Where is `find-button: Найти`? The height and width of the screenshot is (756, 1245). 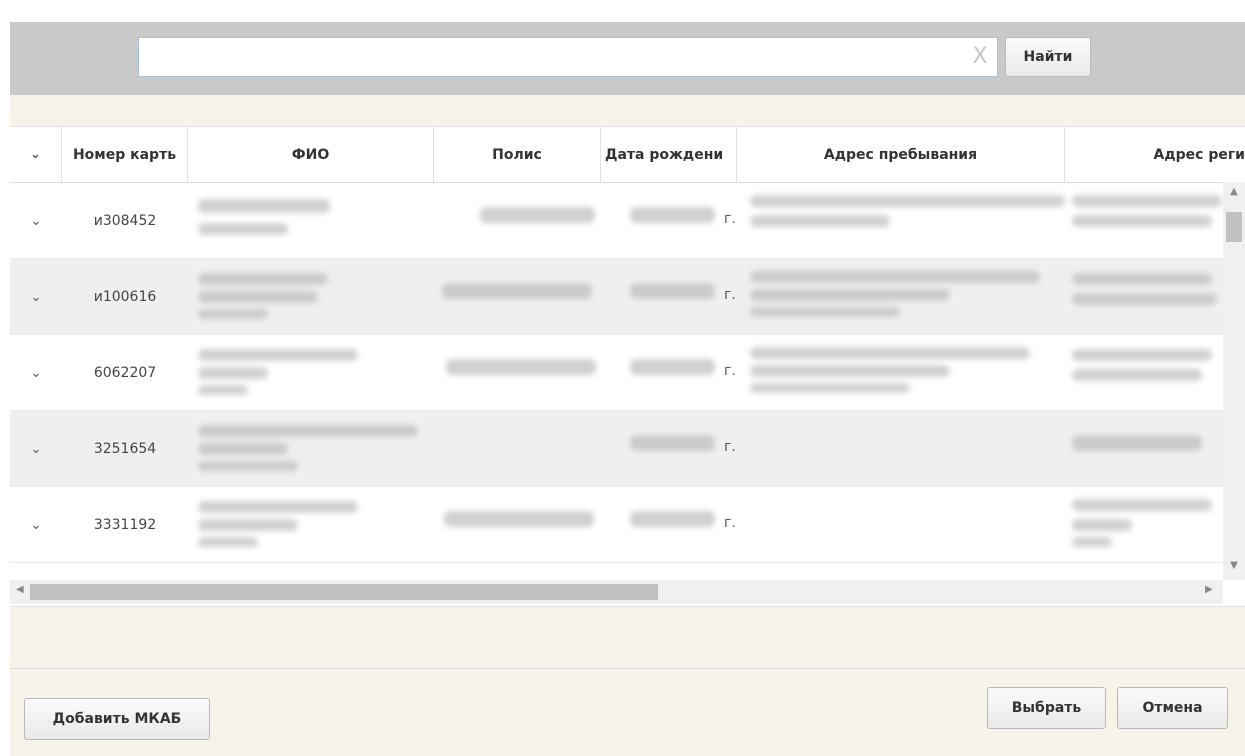 find-button: Найти is located at coordinates (1048, 57).